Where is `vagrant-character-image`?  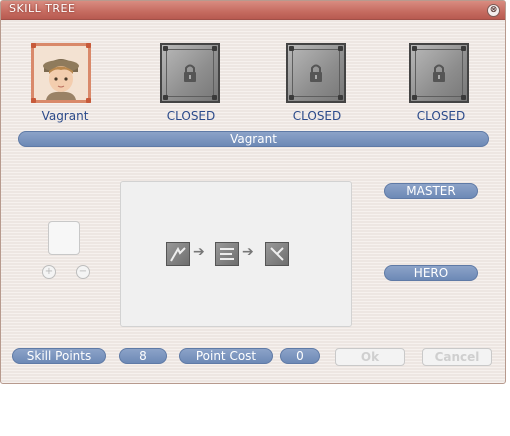 vagrant-character-image is located at coordinates (61, 73).